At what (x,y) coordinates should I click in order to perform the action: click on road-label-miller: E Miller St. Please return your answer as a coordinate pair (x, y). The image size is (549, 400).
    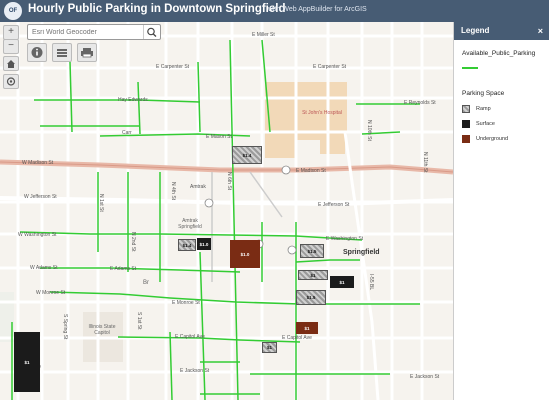
    Looking at the image, I should click on (263, 35).